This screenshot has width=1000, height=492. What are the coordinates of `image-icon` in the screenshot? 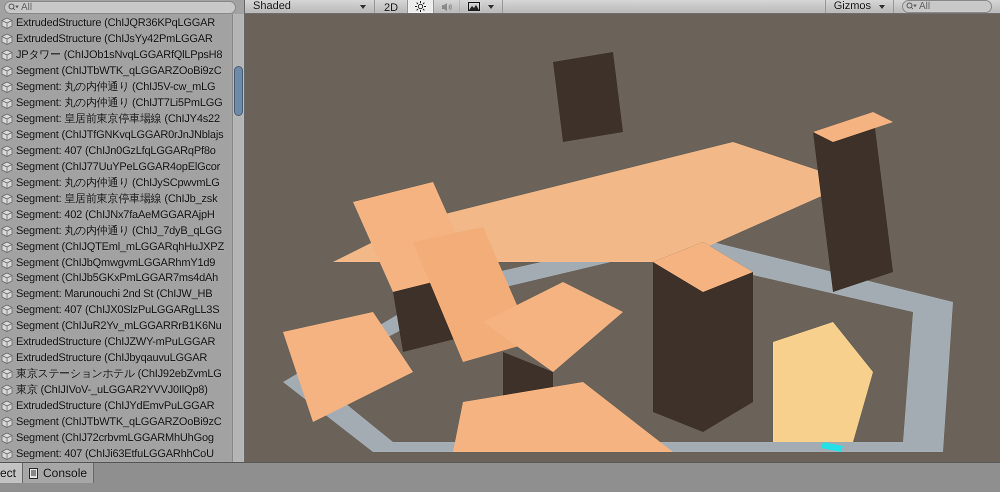 It's located at (474, 6).